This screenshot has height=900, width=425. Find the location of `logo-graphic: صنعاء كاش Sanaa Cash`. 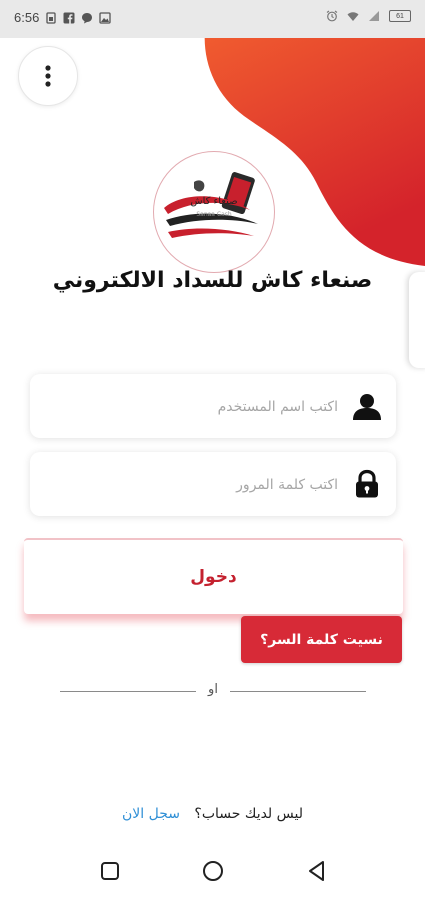

logo-graphic: صنعاء كاش Sanaa Cash is located at coordinates (211, 205).